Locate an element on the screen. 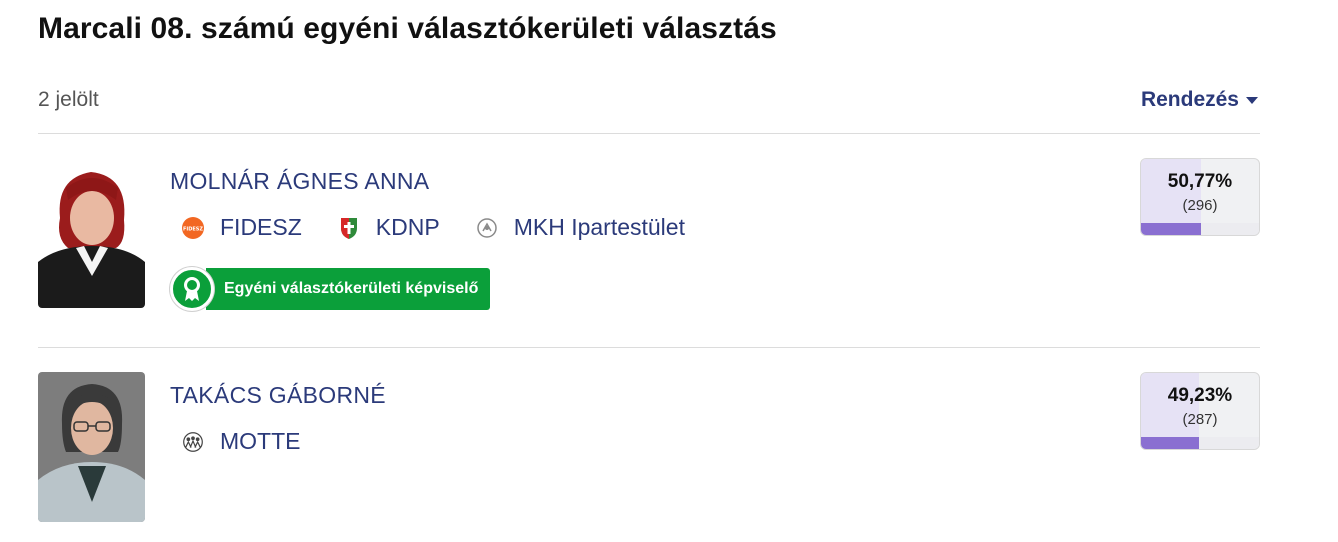 The image size is (1338, 542). winner-badge: Egyéni választókerületi képviselő is located at coordinates (330, 289).